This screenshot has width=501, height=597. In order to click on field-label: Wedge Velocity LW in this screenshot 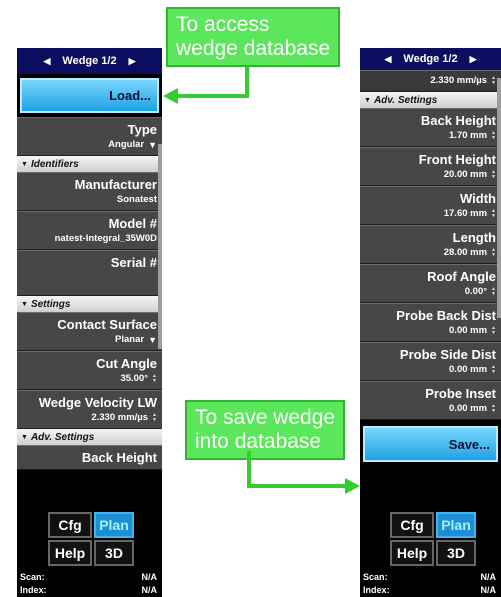, I will do `click(97, 402)`.